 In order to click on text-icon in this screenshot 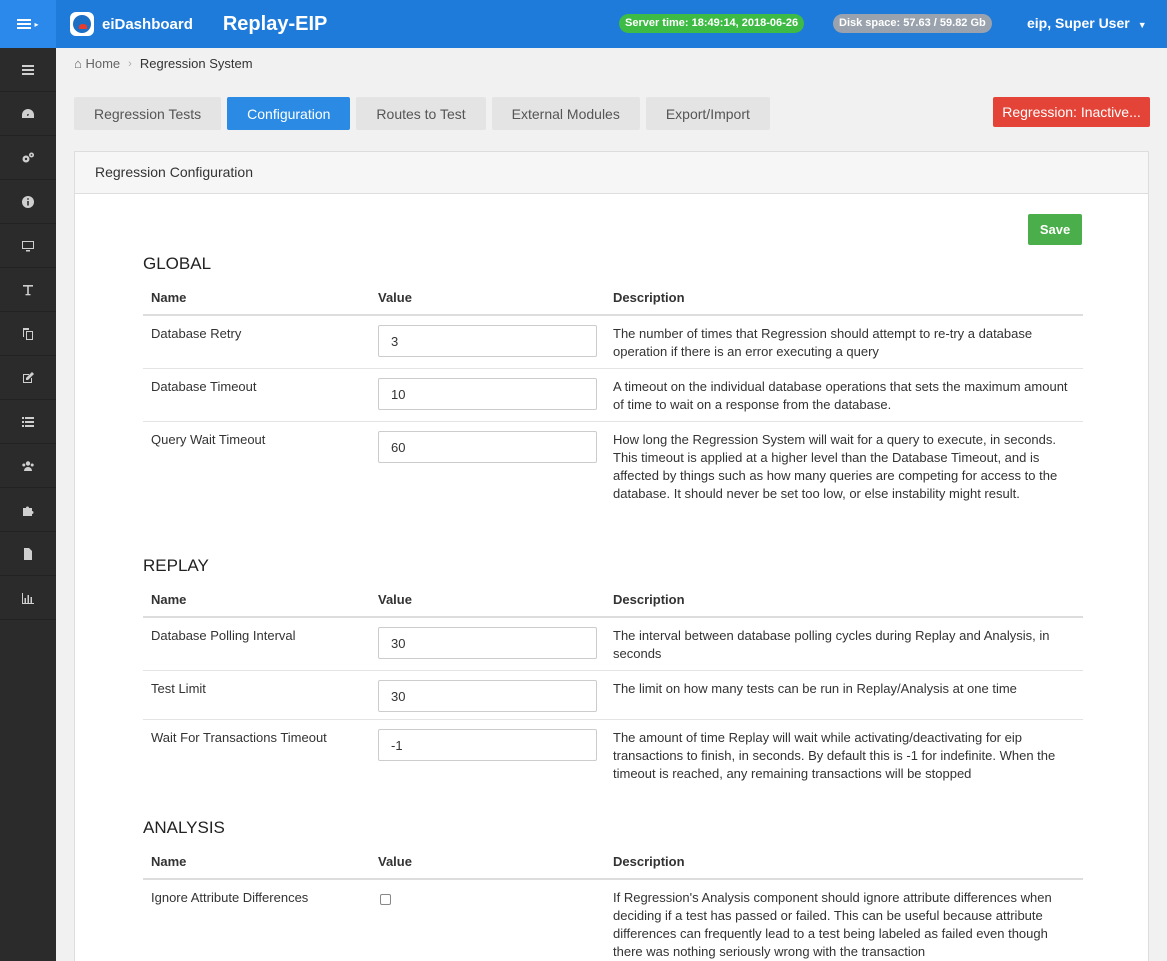, I will do `click(28, 289)`.